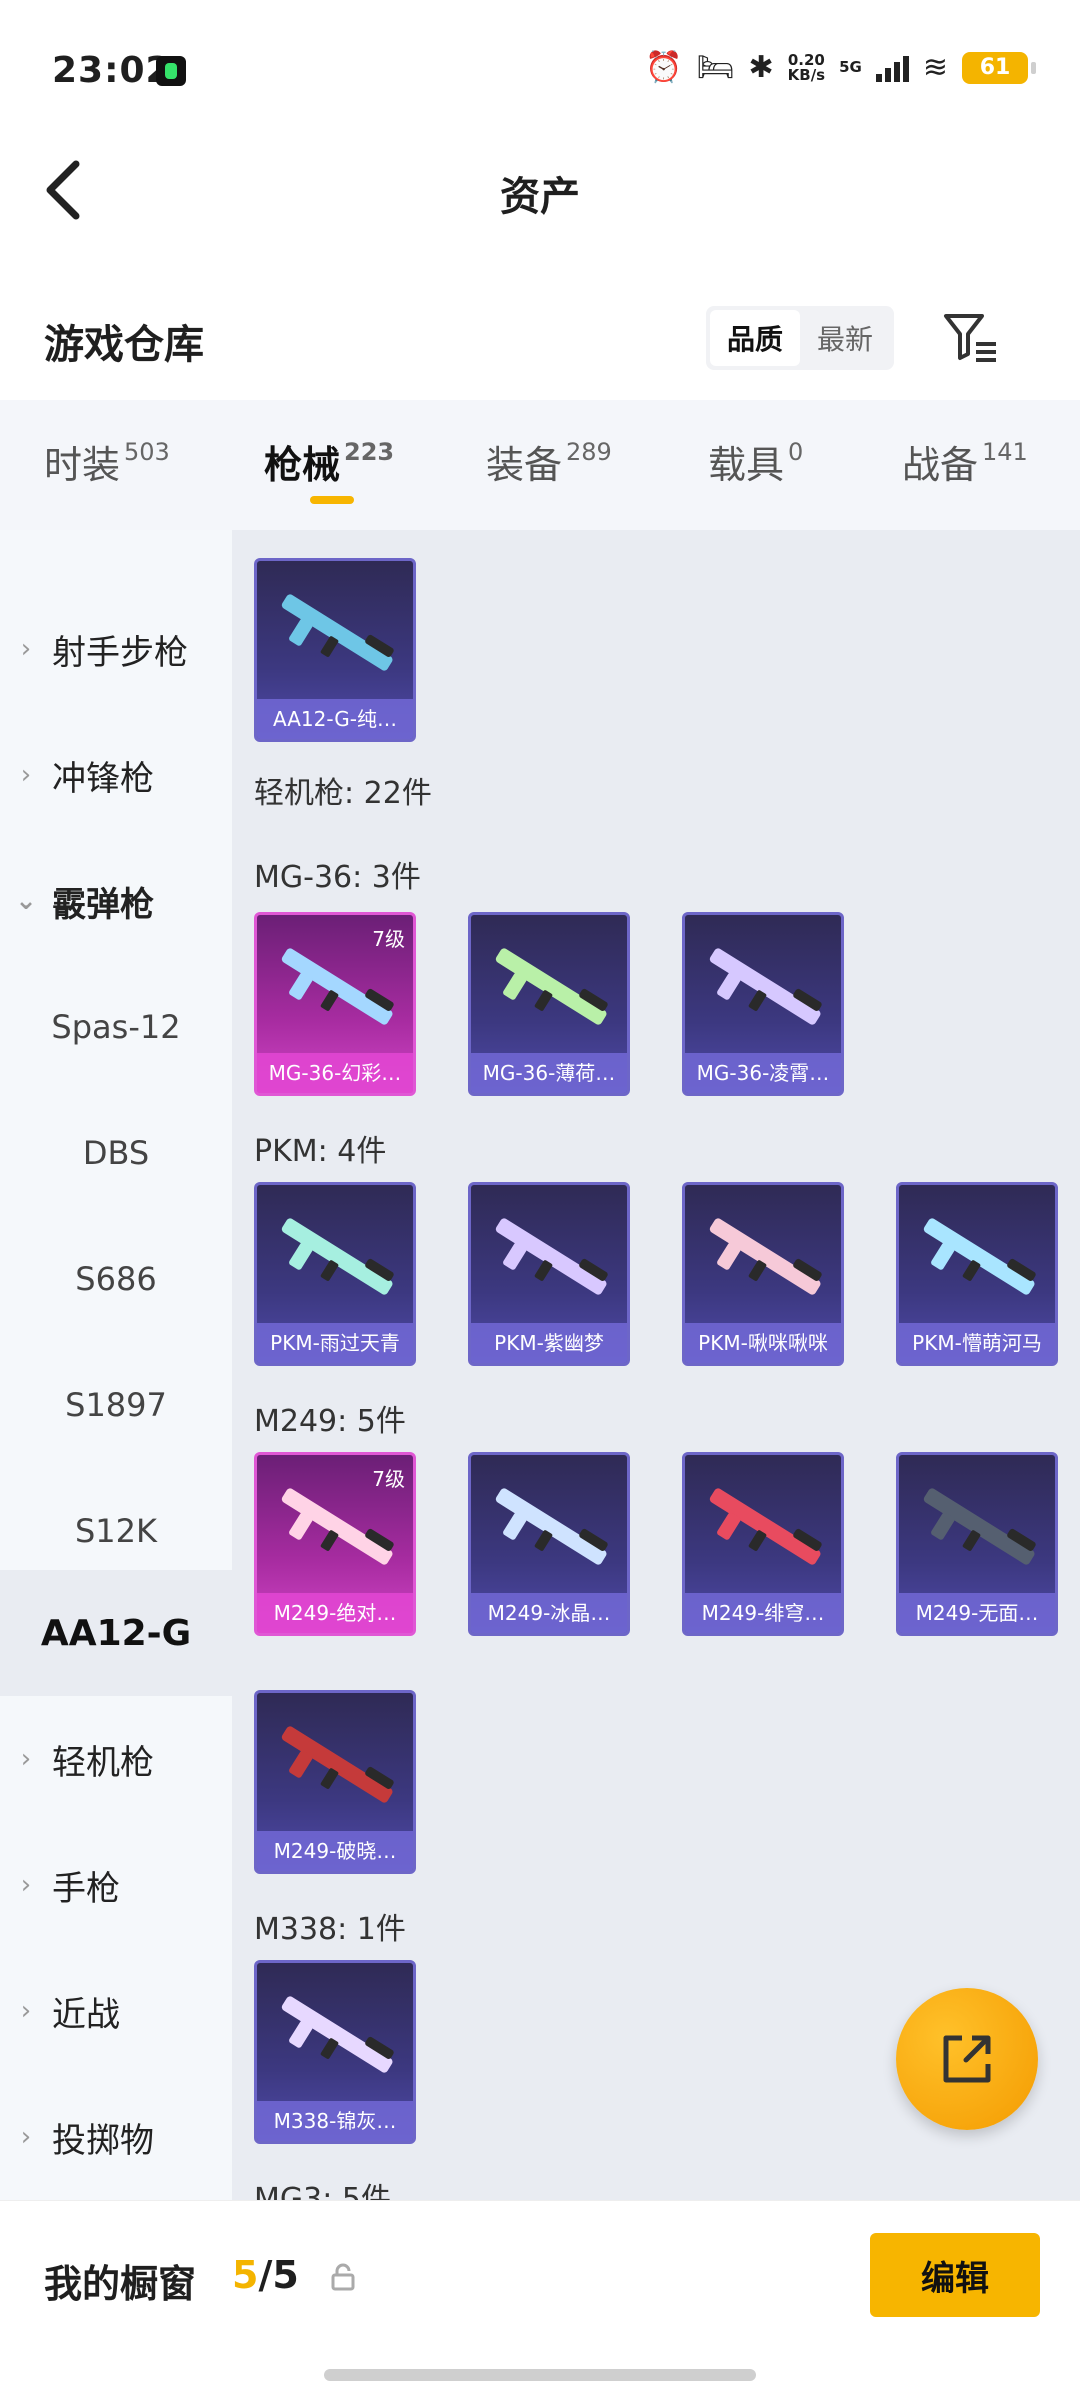  What do you see at coordinates (935, 67) in the screenshot?
I see `wifi-icon: ≋` at bounding box center [935, 67].